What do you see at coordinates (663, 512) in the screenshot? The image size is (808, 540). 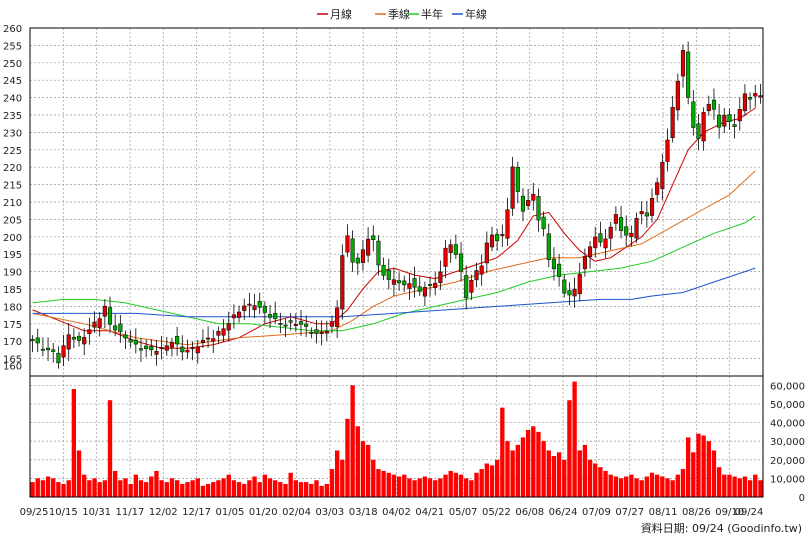 I see `x-tick-label: 08/11` at bounding box center [663, 512].